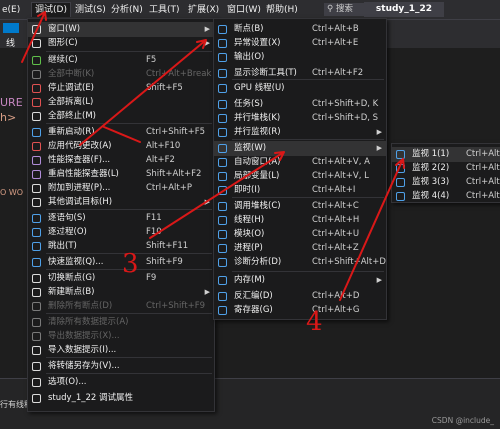  I want to click on annotation-number-3: 3, so click(130, 264).